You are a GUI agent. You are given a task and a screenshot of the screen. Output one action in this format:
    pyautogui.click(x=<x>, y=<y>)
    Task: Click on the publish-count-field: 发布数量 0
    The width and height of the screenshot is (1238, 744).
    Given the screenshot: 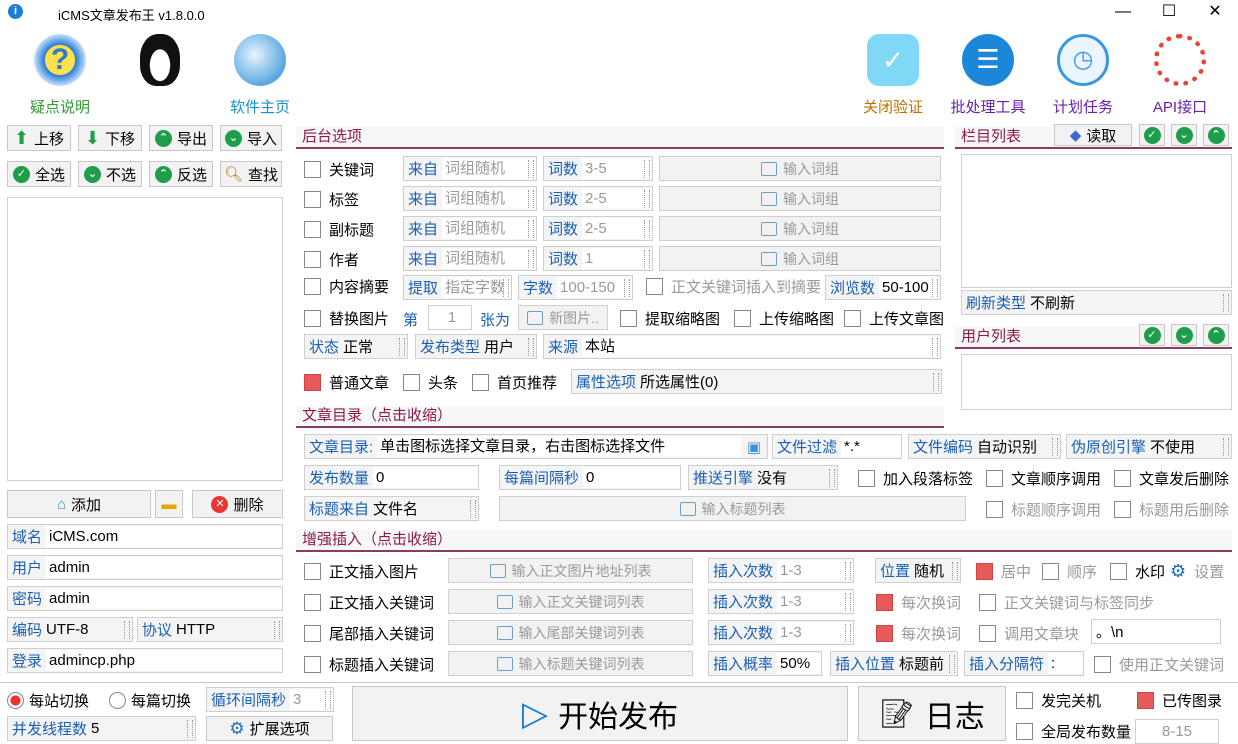 What is the action you would take?
    pyautogui.click(x=391, y=477)
    